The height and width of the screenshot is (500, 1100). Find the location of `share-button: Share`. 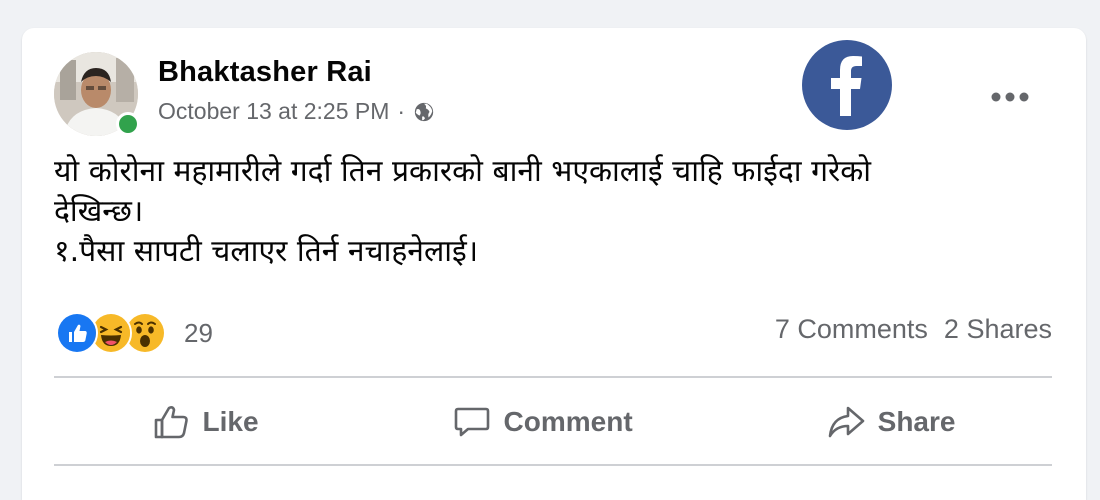

share-button: Share is located at coordinates (891, 422).